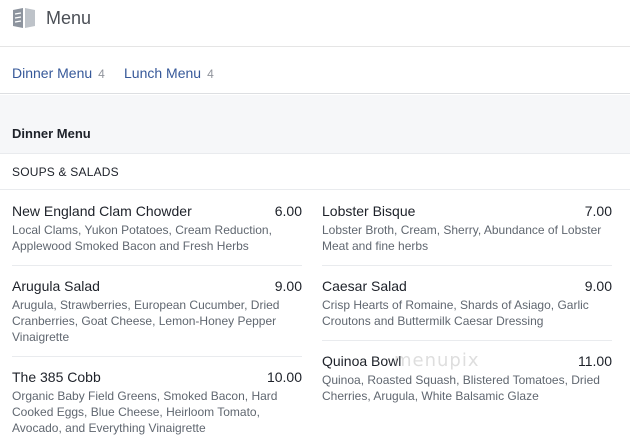  I want to click on tab-label: Dinner Menu, so click(52, 73).